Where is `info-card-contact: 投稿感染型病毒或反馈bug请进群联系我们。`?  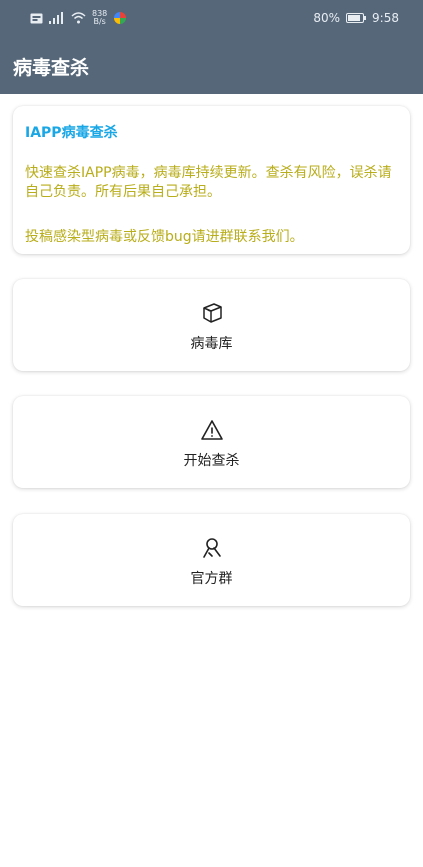 info-card-contact: 投稿感染型病毒或反馈bug请进群联系我们。 is located at coordinates (164, 237).